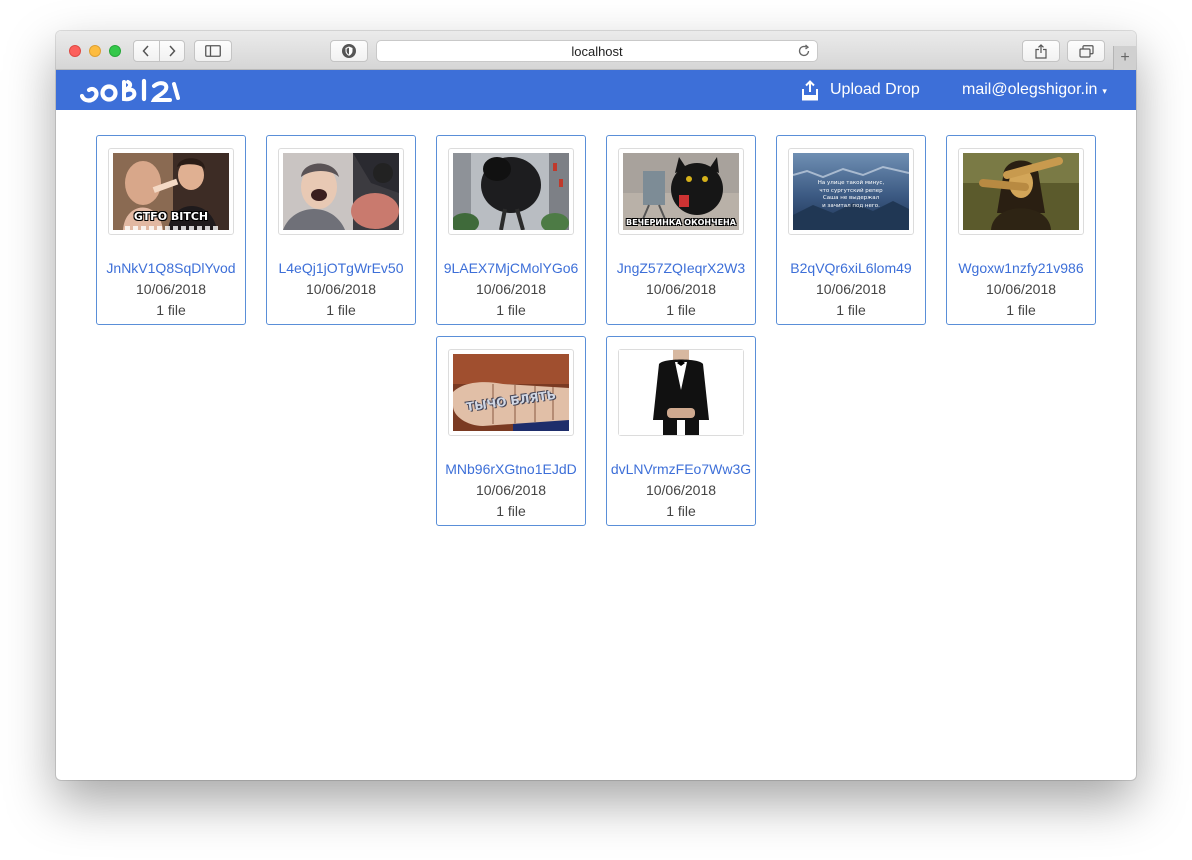 The width and height of the screenshot is (1192, 860). Describe the element at coordinates (171, 216) in the screenshot. I see `thumb-caption: GTFO BITCH` at that location.